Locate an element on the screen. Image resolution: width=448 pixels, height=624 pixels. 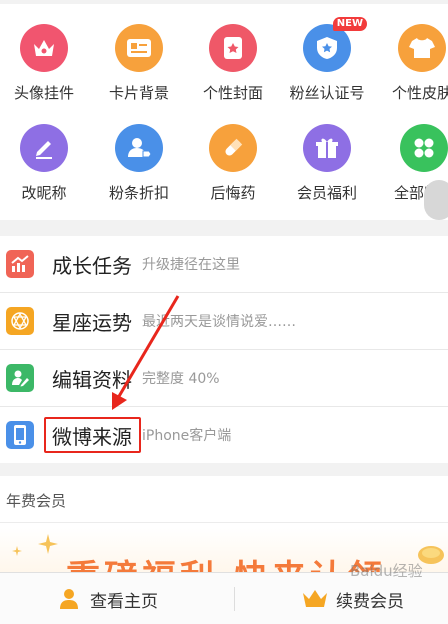
person-icon is located at coordinates (69, 599).